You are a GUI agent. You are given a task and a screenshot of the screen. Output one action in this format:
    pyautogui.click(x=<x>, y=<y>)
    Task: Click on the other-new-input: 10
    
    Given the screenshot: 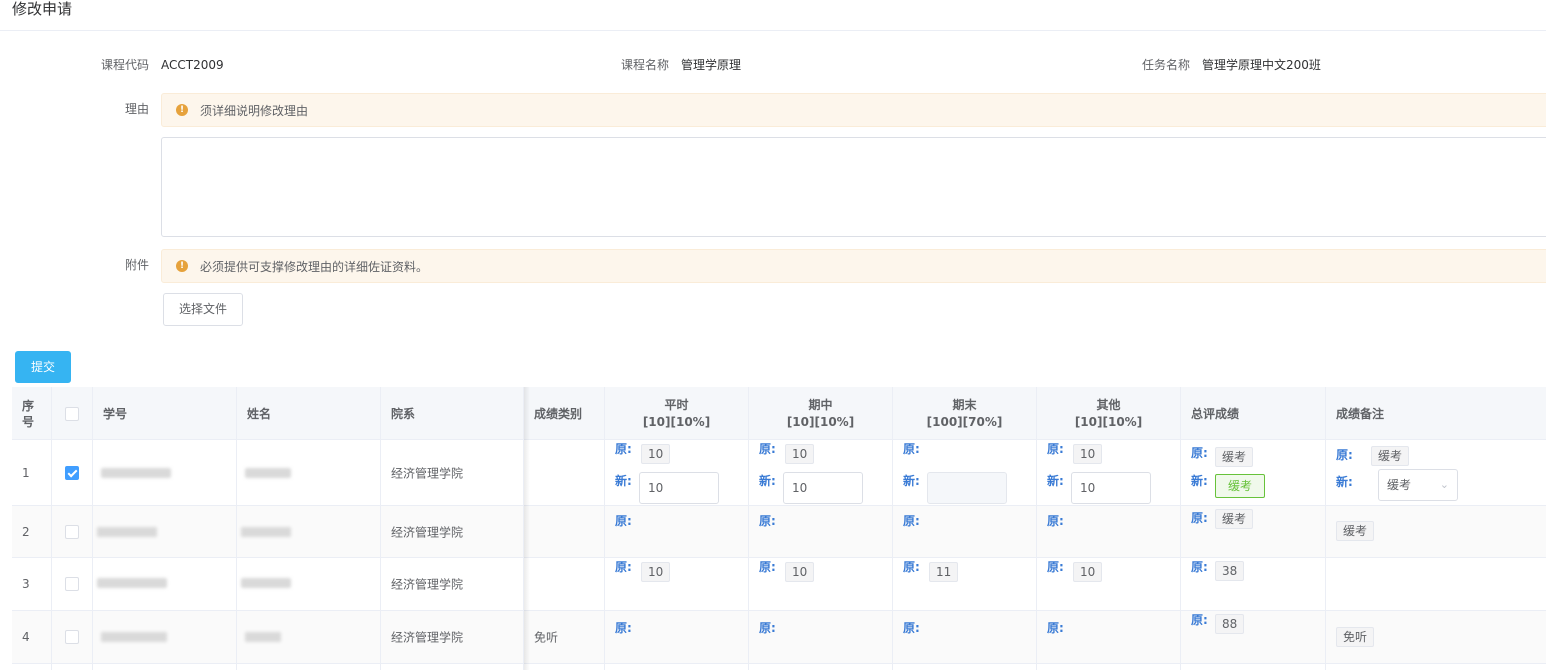 What is the action you would take?
    pyautogui.click(x=1111, y=488)
    